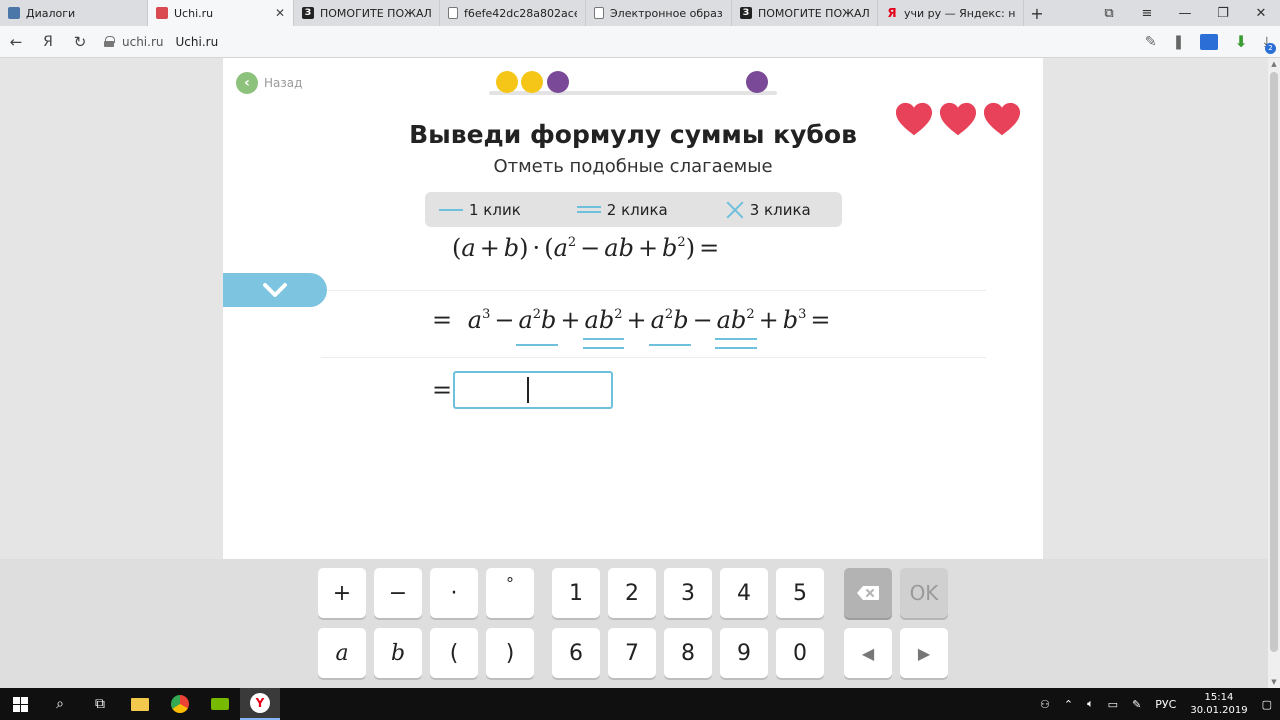 This screenshot has height=720, width=1280. Describe the element at coordinates (48, 42) in the screenshot. I see `yandex-home-icon: Я` at that location.